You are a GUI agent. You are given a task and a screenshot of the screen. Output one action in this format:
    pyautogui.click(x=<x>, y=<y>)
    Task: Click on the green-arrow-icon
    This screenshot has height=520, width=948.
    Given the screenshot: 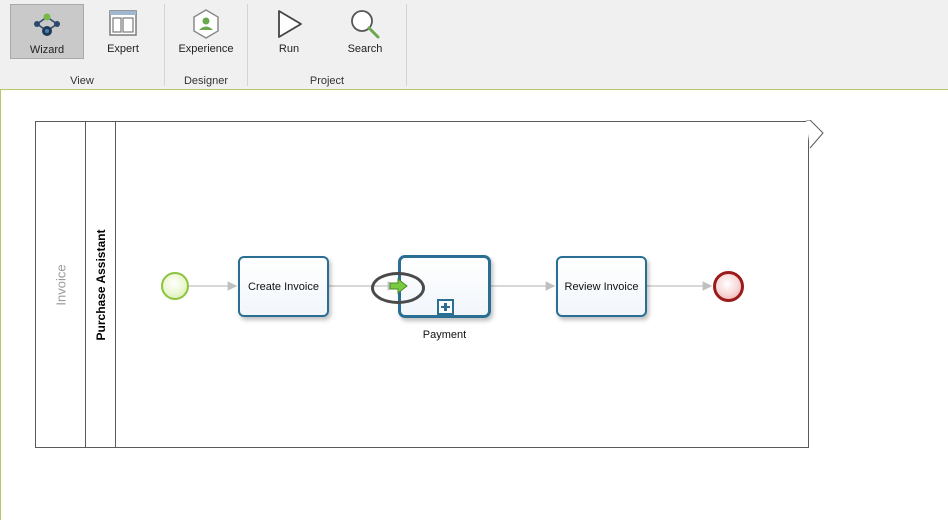 What is the action you would take?
    pyautogui.click(x=398, y=286)
    